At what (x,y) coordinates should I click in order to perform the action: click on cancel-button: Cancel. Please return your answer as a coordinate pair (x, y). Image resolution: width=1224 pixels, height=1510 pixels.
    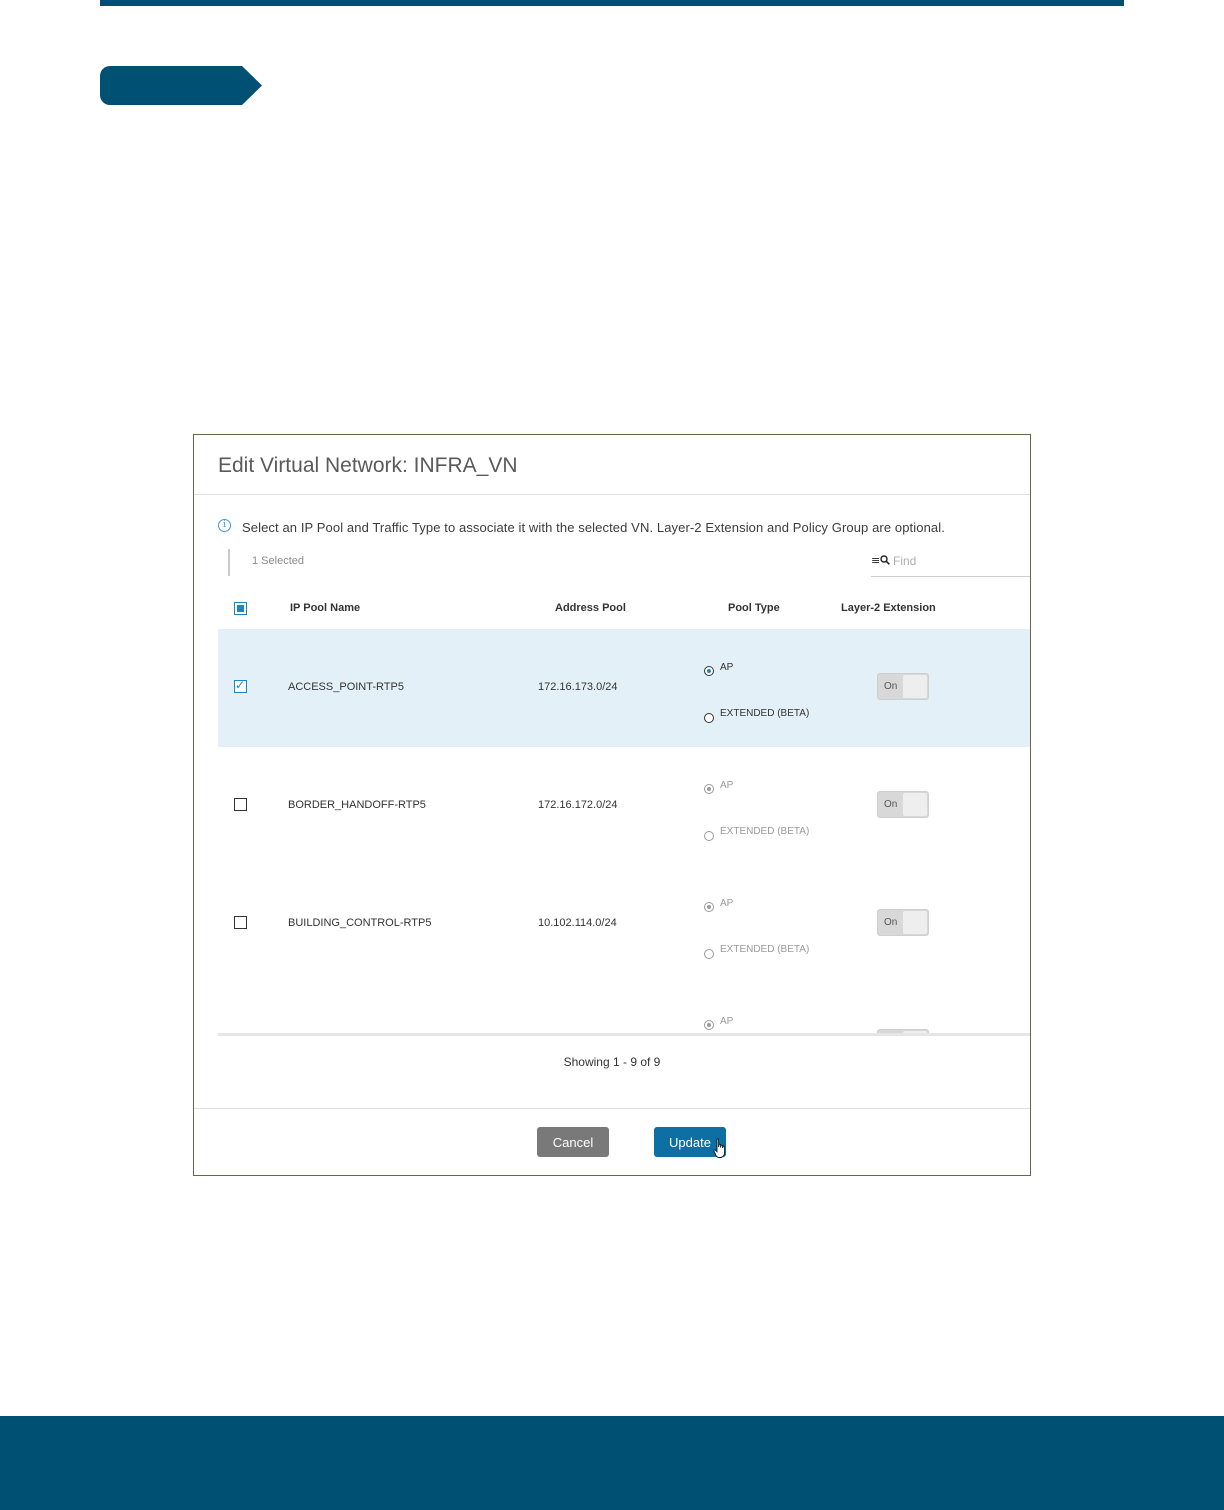
    Looking at the image, I should click on (573, 1142).